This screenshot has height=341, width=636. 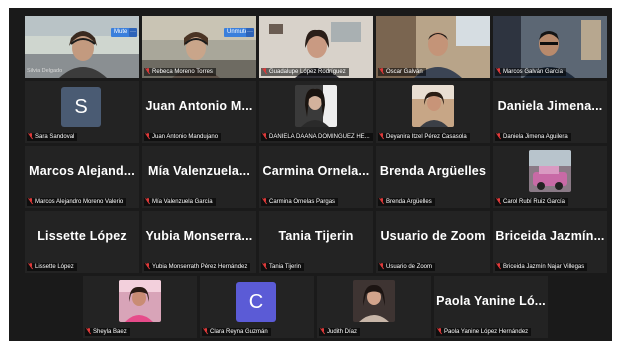 What do you see at coordinates (305, 72) in the screenshot?
I see `participant-name: Guadalupe López Rodríguez` at bounding box center [305, 72].